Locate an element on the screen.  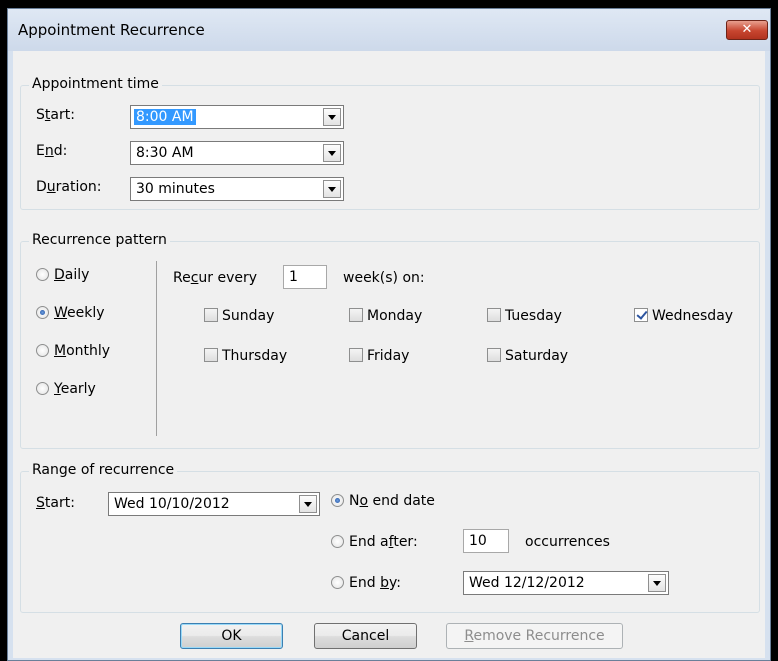
appointment-time-label: Appointment time is located at coordinates (95, 84).